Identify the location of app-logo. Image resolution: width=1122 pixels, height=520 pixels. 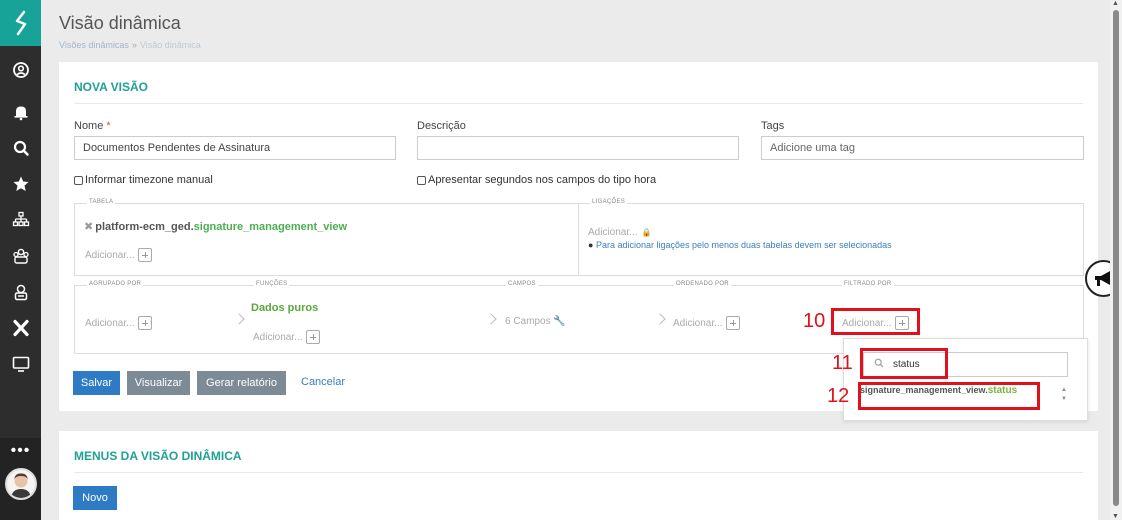
(20, 23).